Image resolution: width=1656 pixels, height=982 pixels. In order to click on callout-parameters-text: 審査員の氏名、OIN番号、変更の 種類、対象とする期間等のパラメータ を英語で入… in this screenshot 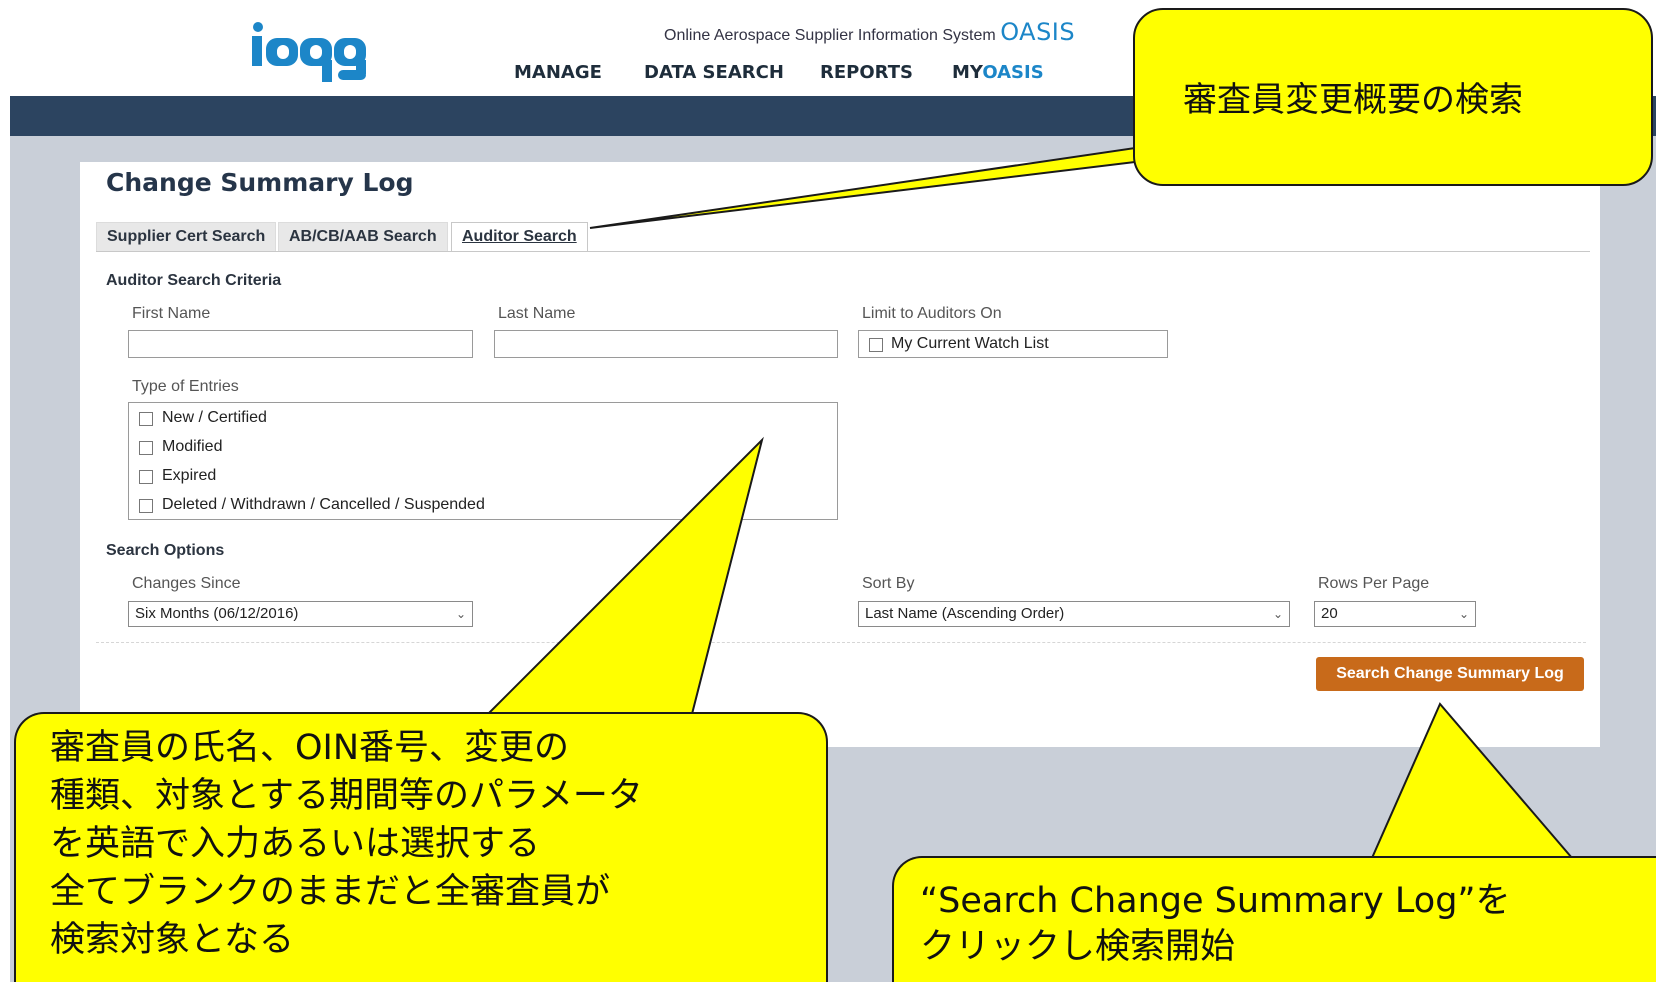, I will do `click(346, 844)`.